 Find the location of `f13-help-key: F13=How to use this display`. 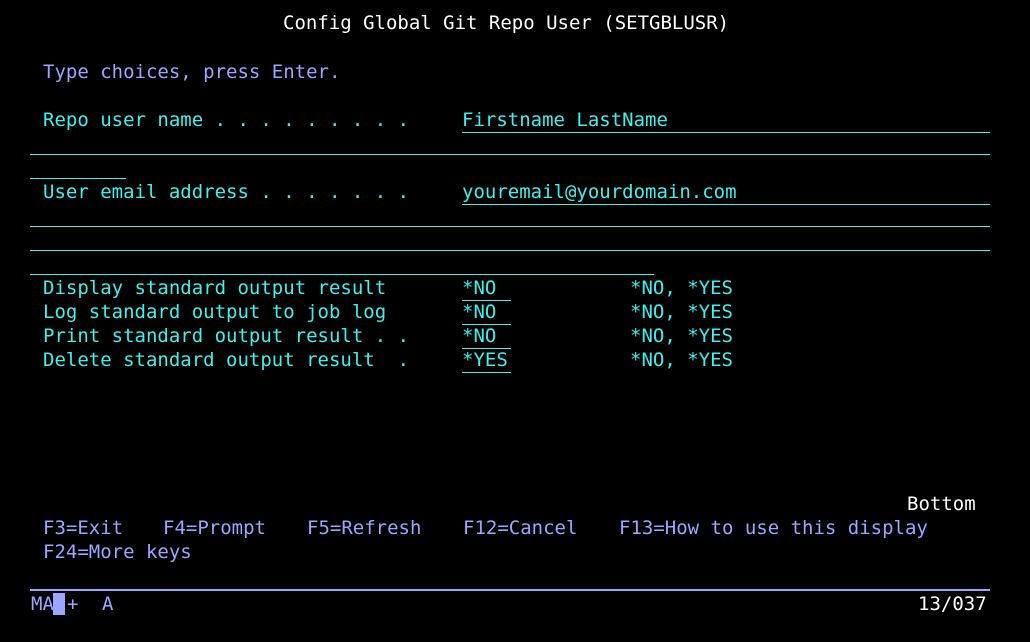

f13-help-key: F13=How to use this display is located at coordinates (773, 528).